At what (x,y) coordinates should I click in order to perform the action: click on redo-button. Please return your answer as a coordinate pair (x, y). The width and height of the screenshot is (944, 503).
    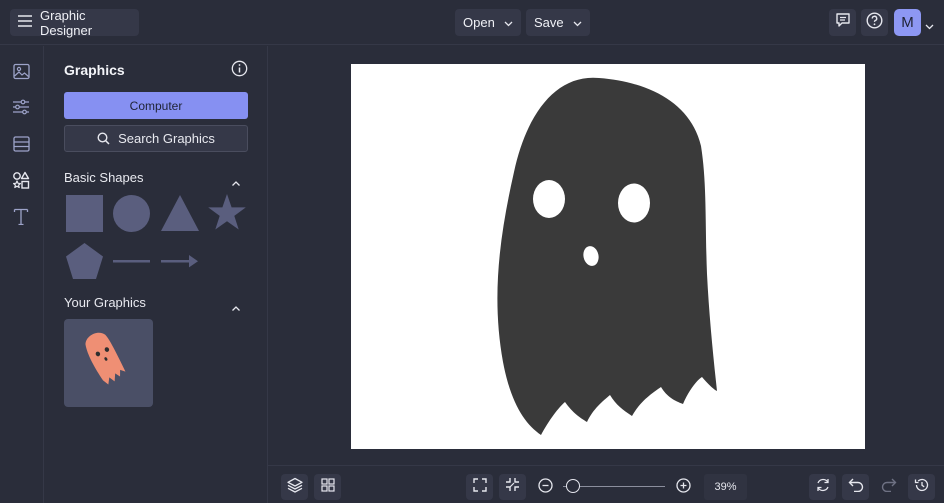
    Looking at the image, I should click on (888, 487).